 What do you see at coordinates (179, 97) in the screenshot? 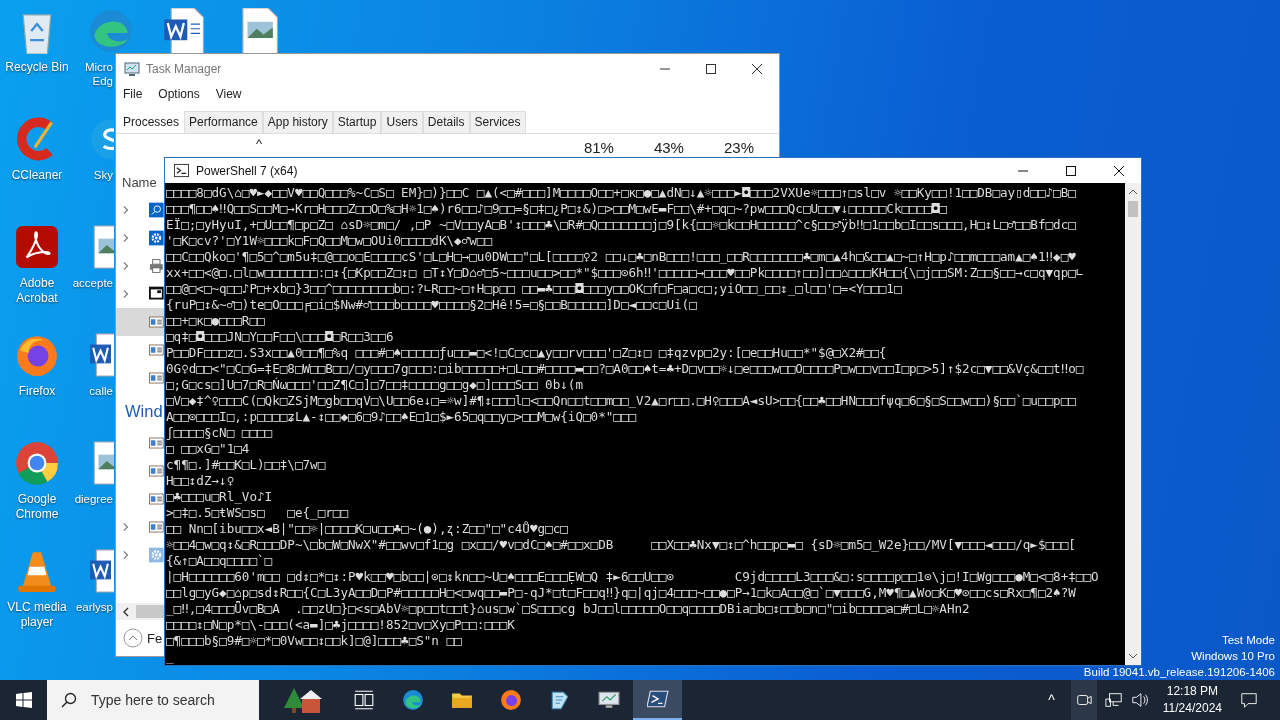
I see `menu-item: Options` at bounding box center [179, 97].